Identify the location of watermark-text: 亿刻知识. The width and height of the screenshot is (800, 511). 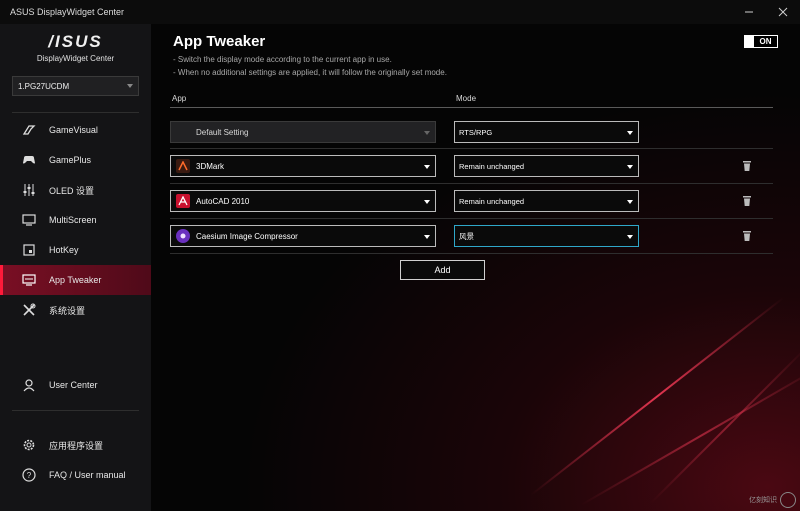
(763, 500).